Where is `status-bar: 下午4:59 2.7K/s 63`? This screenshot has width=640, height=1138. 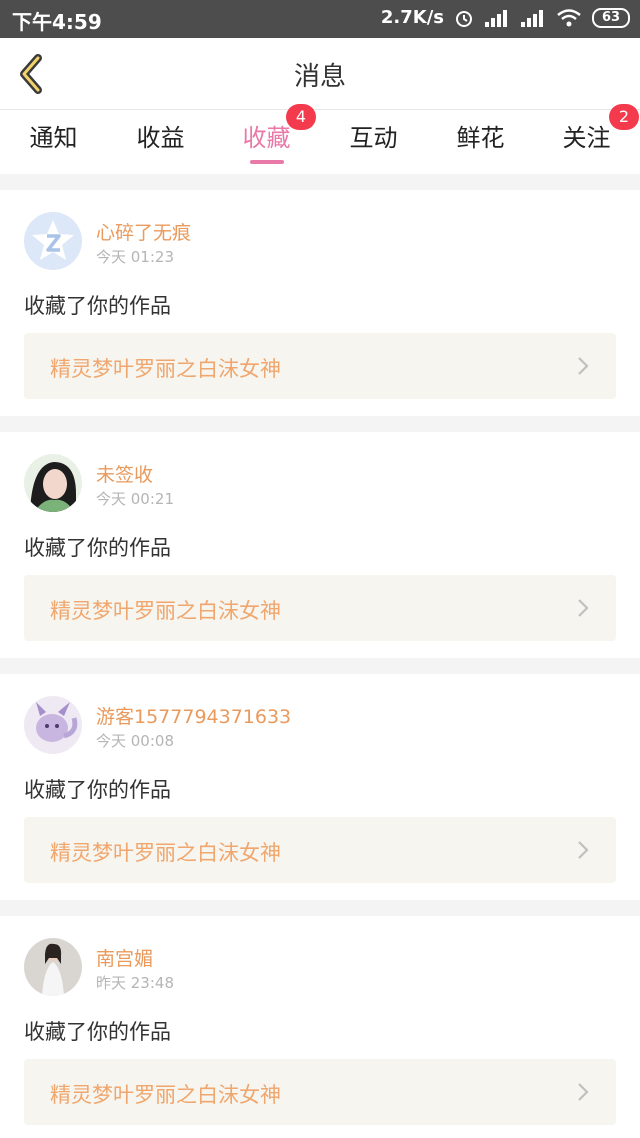
status-bar: 下午4:59 2.7K/s 63 is located at coordinates (320, 19).